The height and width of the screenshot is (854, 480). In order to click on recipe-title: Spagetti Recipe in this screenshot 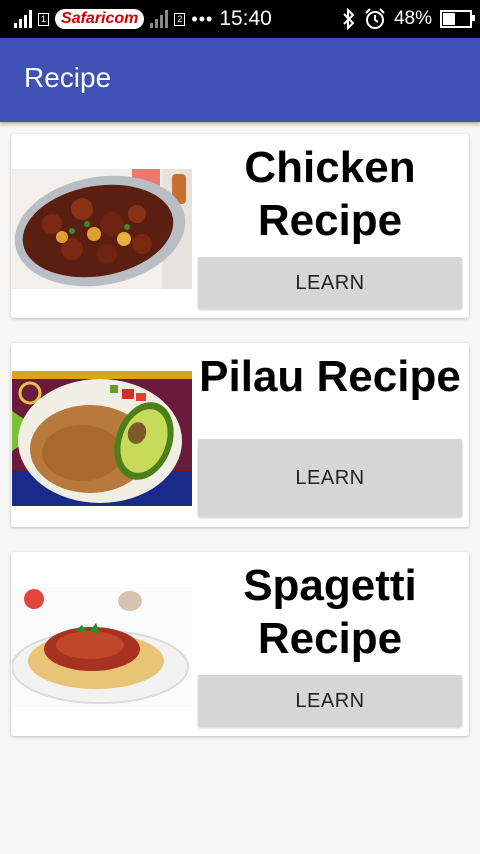, I will do `click(330, 612)`.